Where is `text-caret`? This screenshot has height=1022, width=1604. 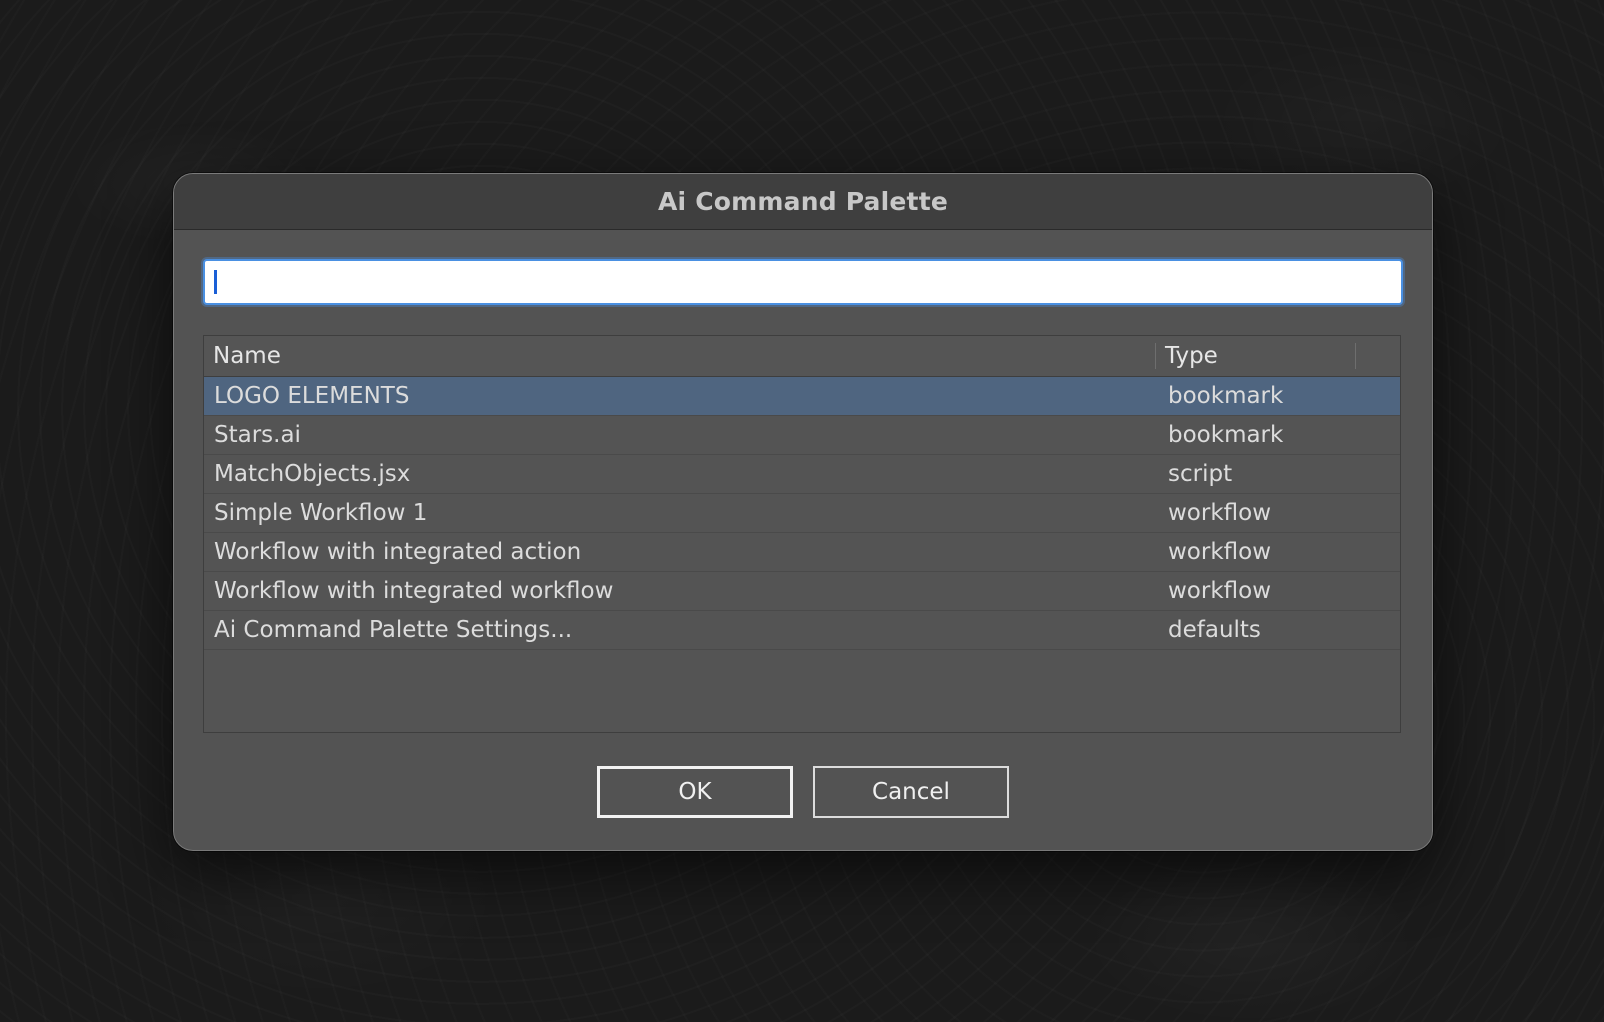 text-caret is located at coordinates (215, 282).